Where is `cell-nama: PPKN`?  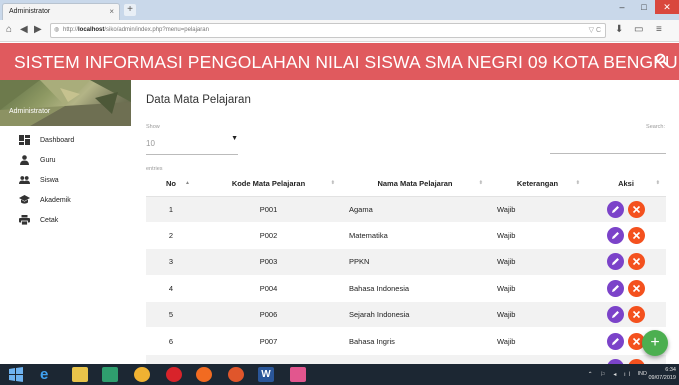
cell-nama: PPKN is located at coordinates (415, 262).